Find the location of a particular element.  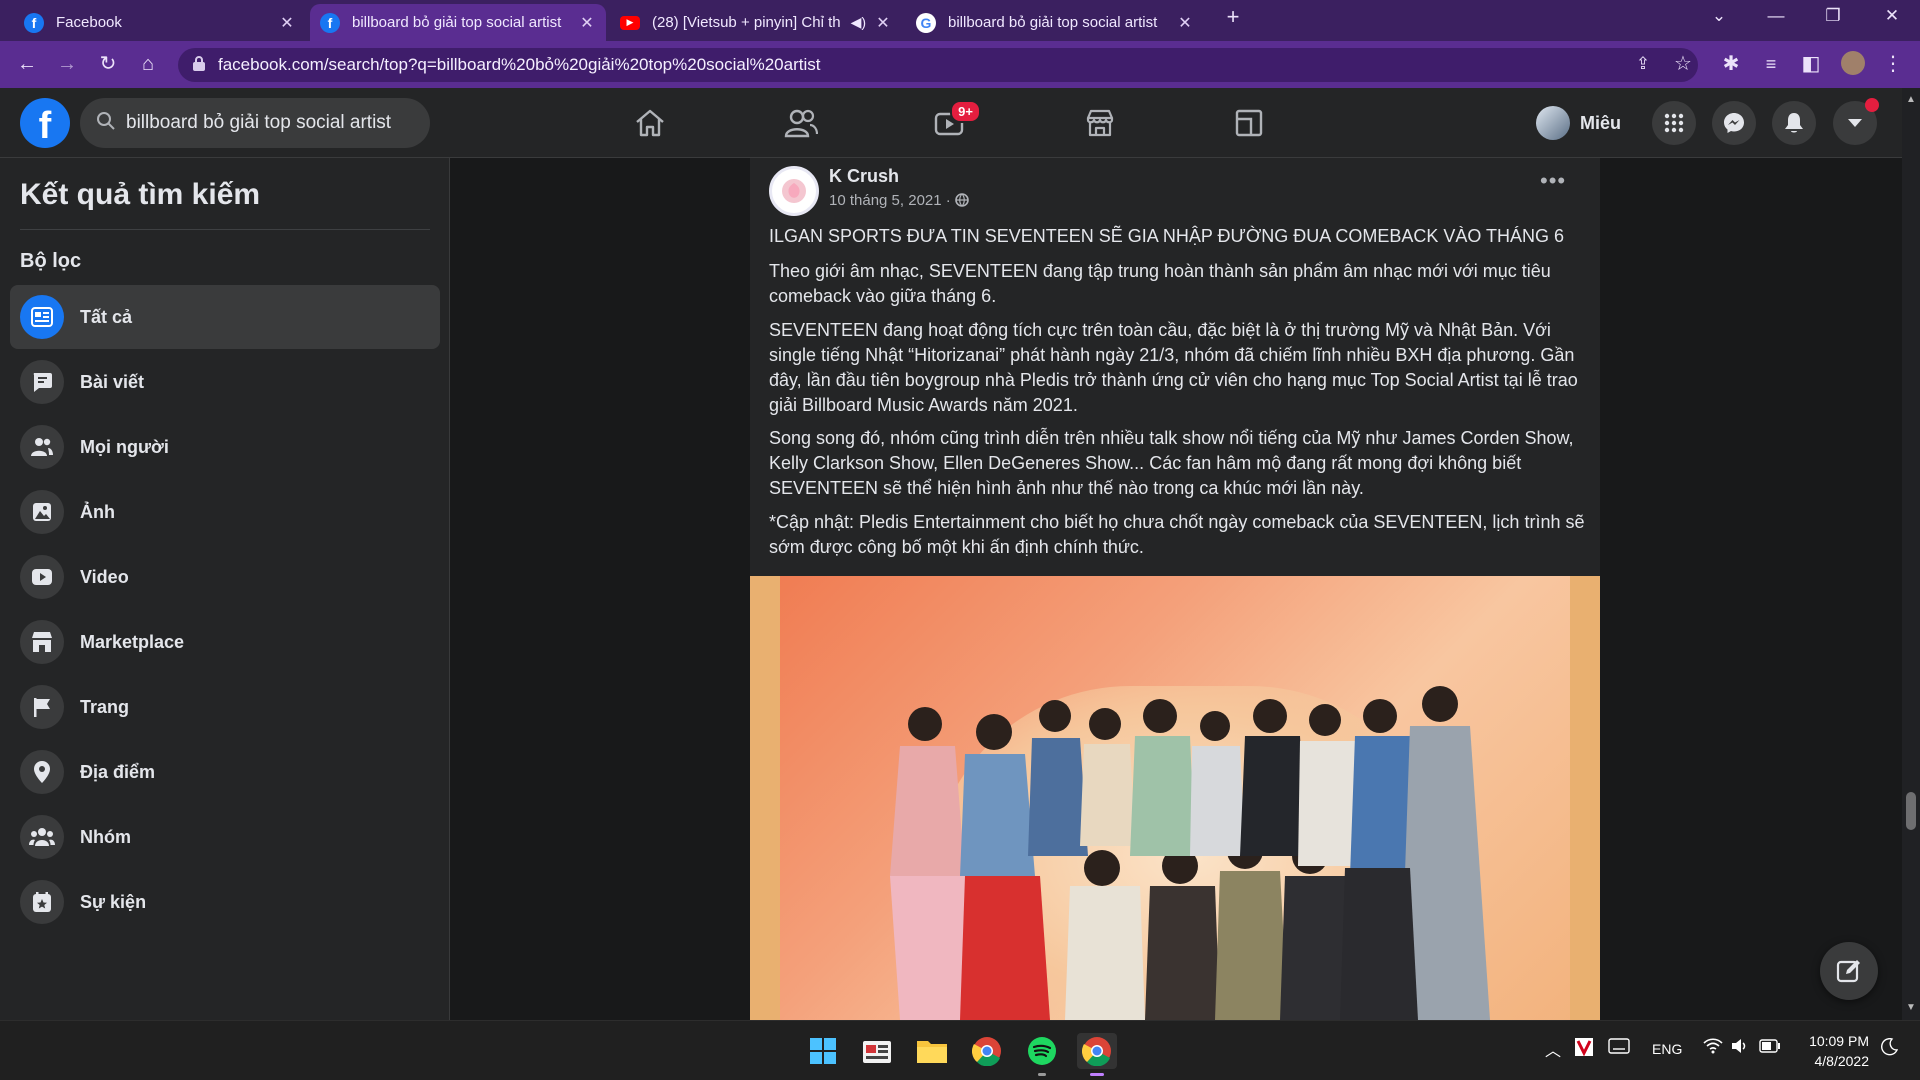

restore-button: ❐ is located at coordinates (1833, 16).